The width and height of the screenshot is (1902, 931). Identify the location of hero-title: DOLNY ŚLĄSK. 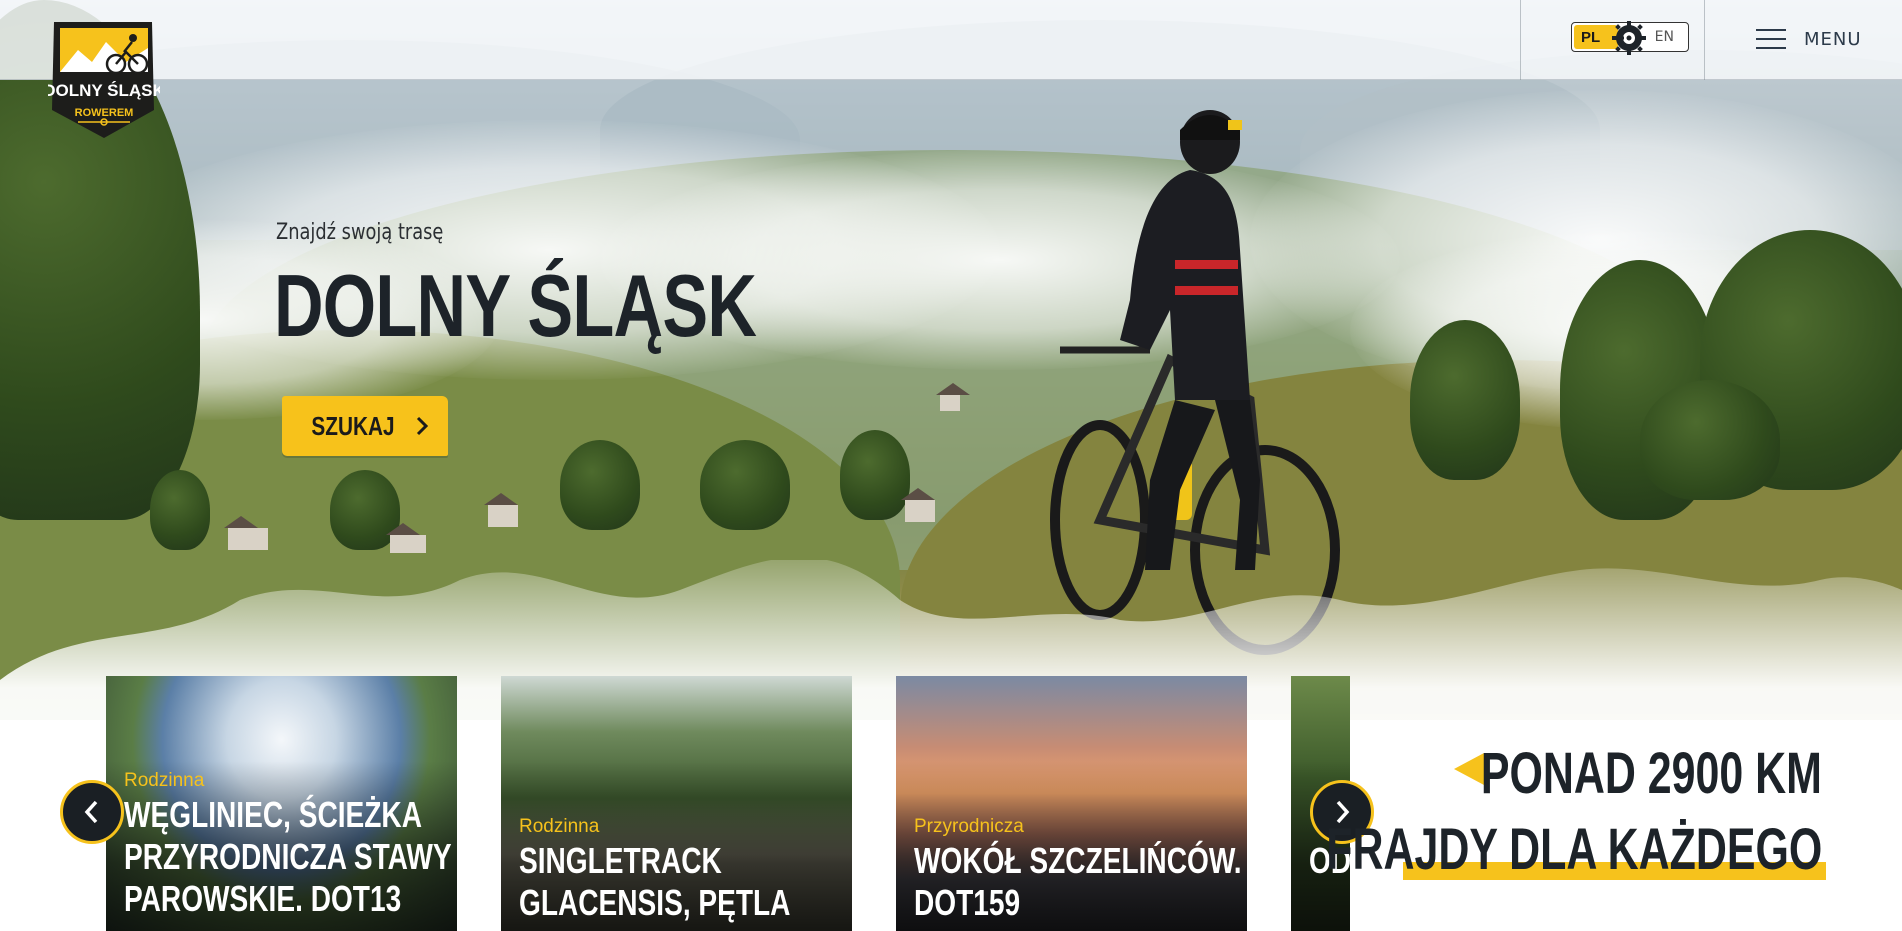
(515, 305).